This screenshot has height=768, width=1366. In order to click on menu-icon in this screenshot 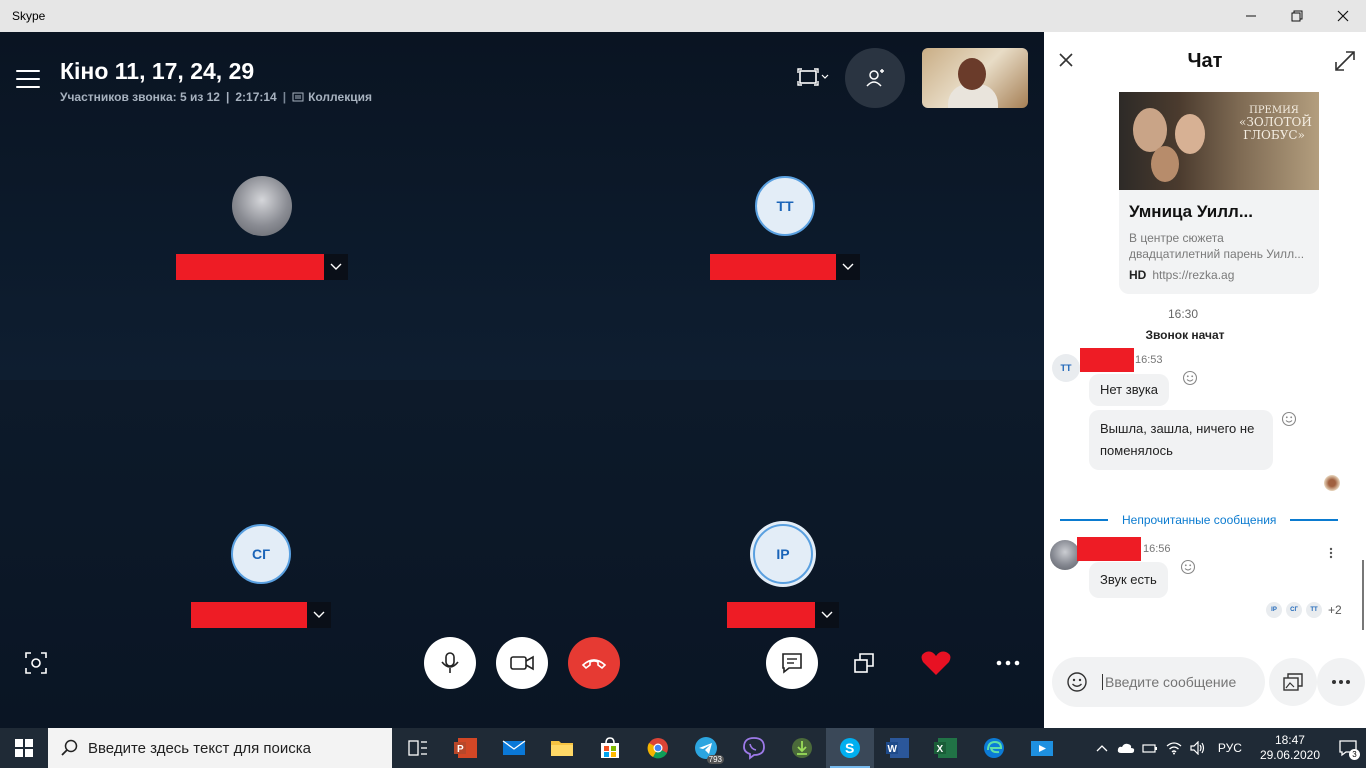, I will do `click(28, 79)`.